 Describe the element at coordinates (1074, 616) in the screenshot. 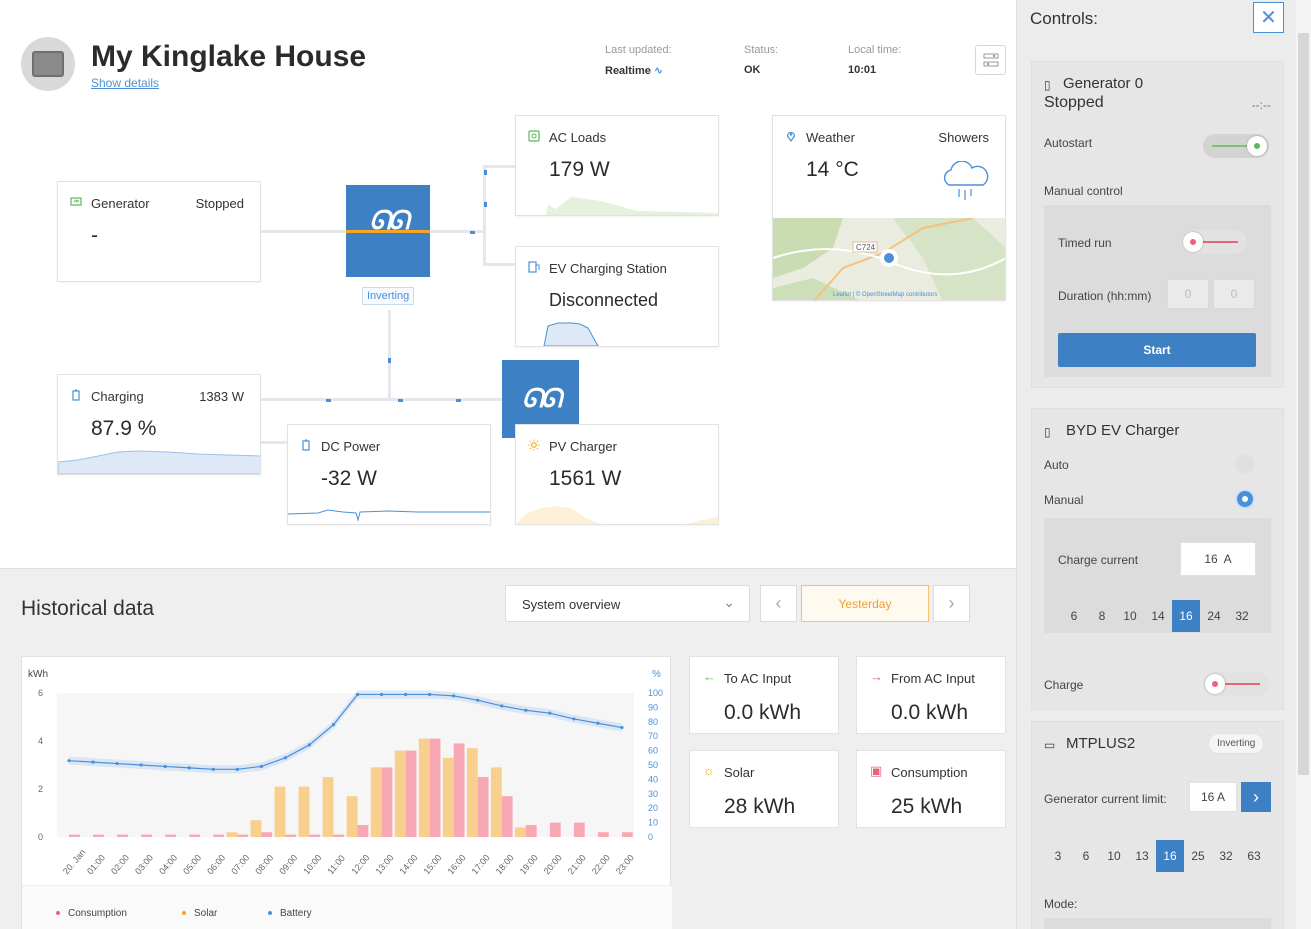

I see `current-option: 6` at that location.